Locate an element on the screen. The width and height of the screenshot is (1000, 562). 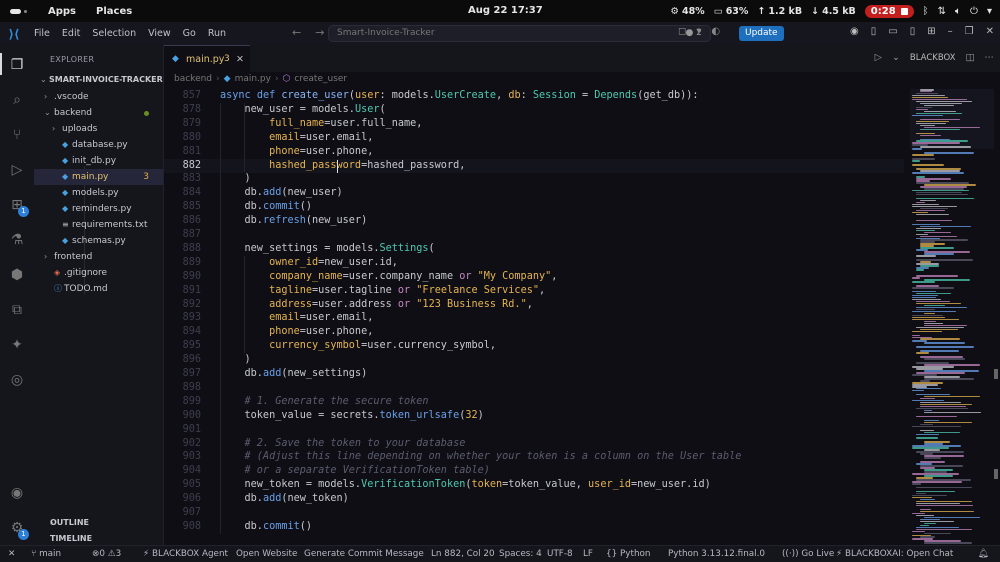
code-line: 878 new_user = models.User( is located at coordinates (534, 110).